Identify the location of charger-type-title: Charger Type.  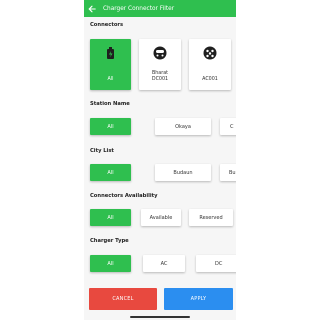
(109, 241).